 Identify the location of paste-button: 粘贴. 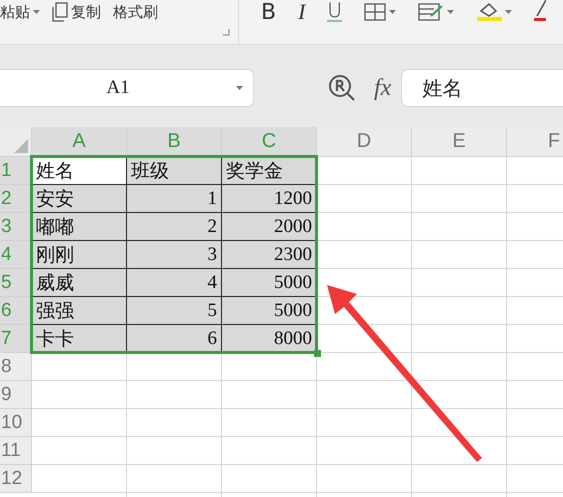
(20, 12).